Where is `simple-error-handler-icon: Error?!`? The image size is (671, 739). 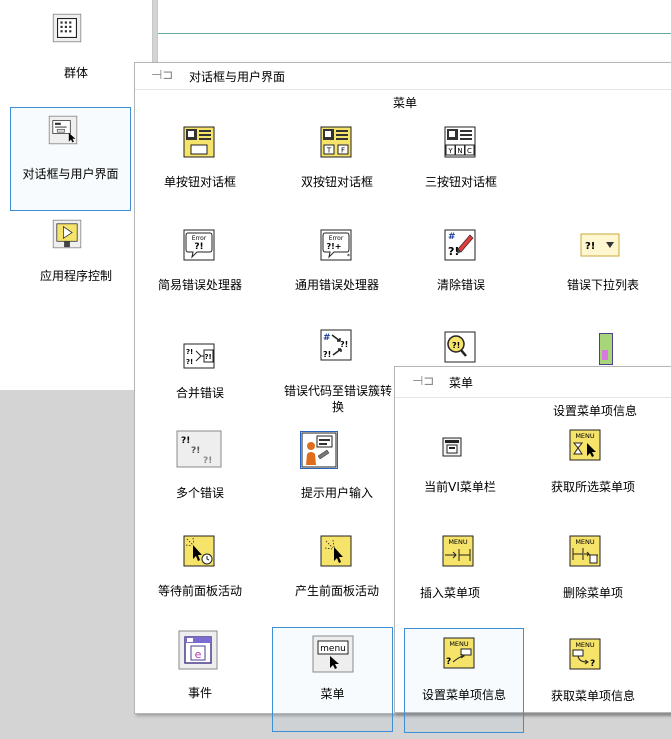 simple-error-handler-icon: Error?! is located at coordinates (199, 245).